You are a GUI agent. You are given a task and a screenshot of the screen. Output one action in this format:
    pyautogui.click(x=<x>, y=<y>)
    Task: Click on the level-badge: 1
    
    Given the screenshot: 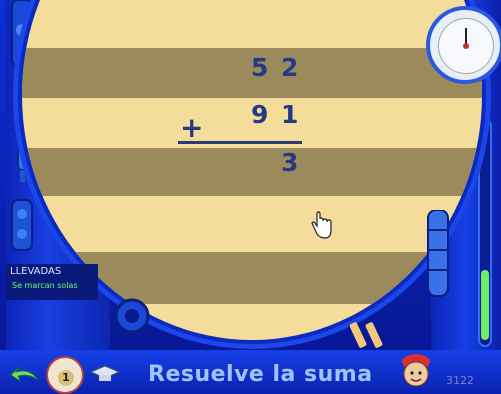 What is the action you would take?
    pyautogui.click(x=65, y=375)
    